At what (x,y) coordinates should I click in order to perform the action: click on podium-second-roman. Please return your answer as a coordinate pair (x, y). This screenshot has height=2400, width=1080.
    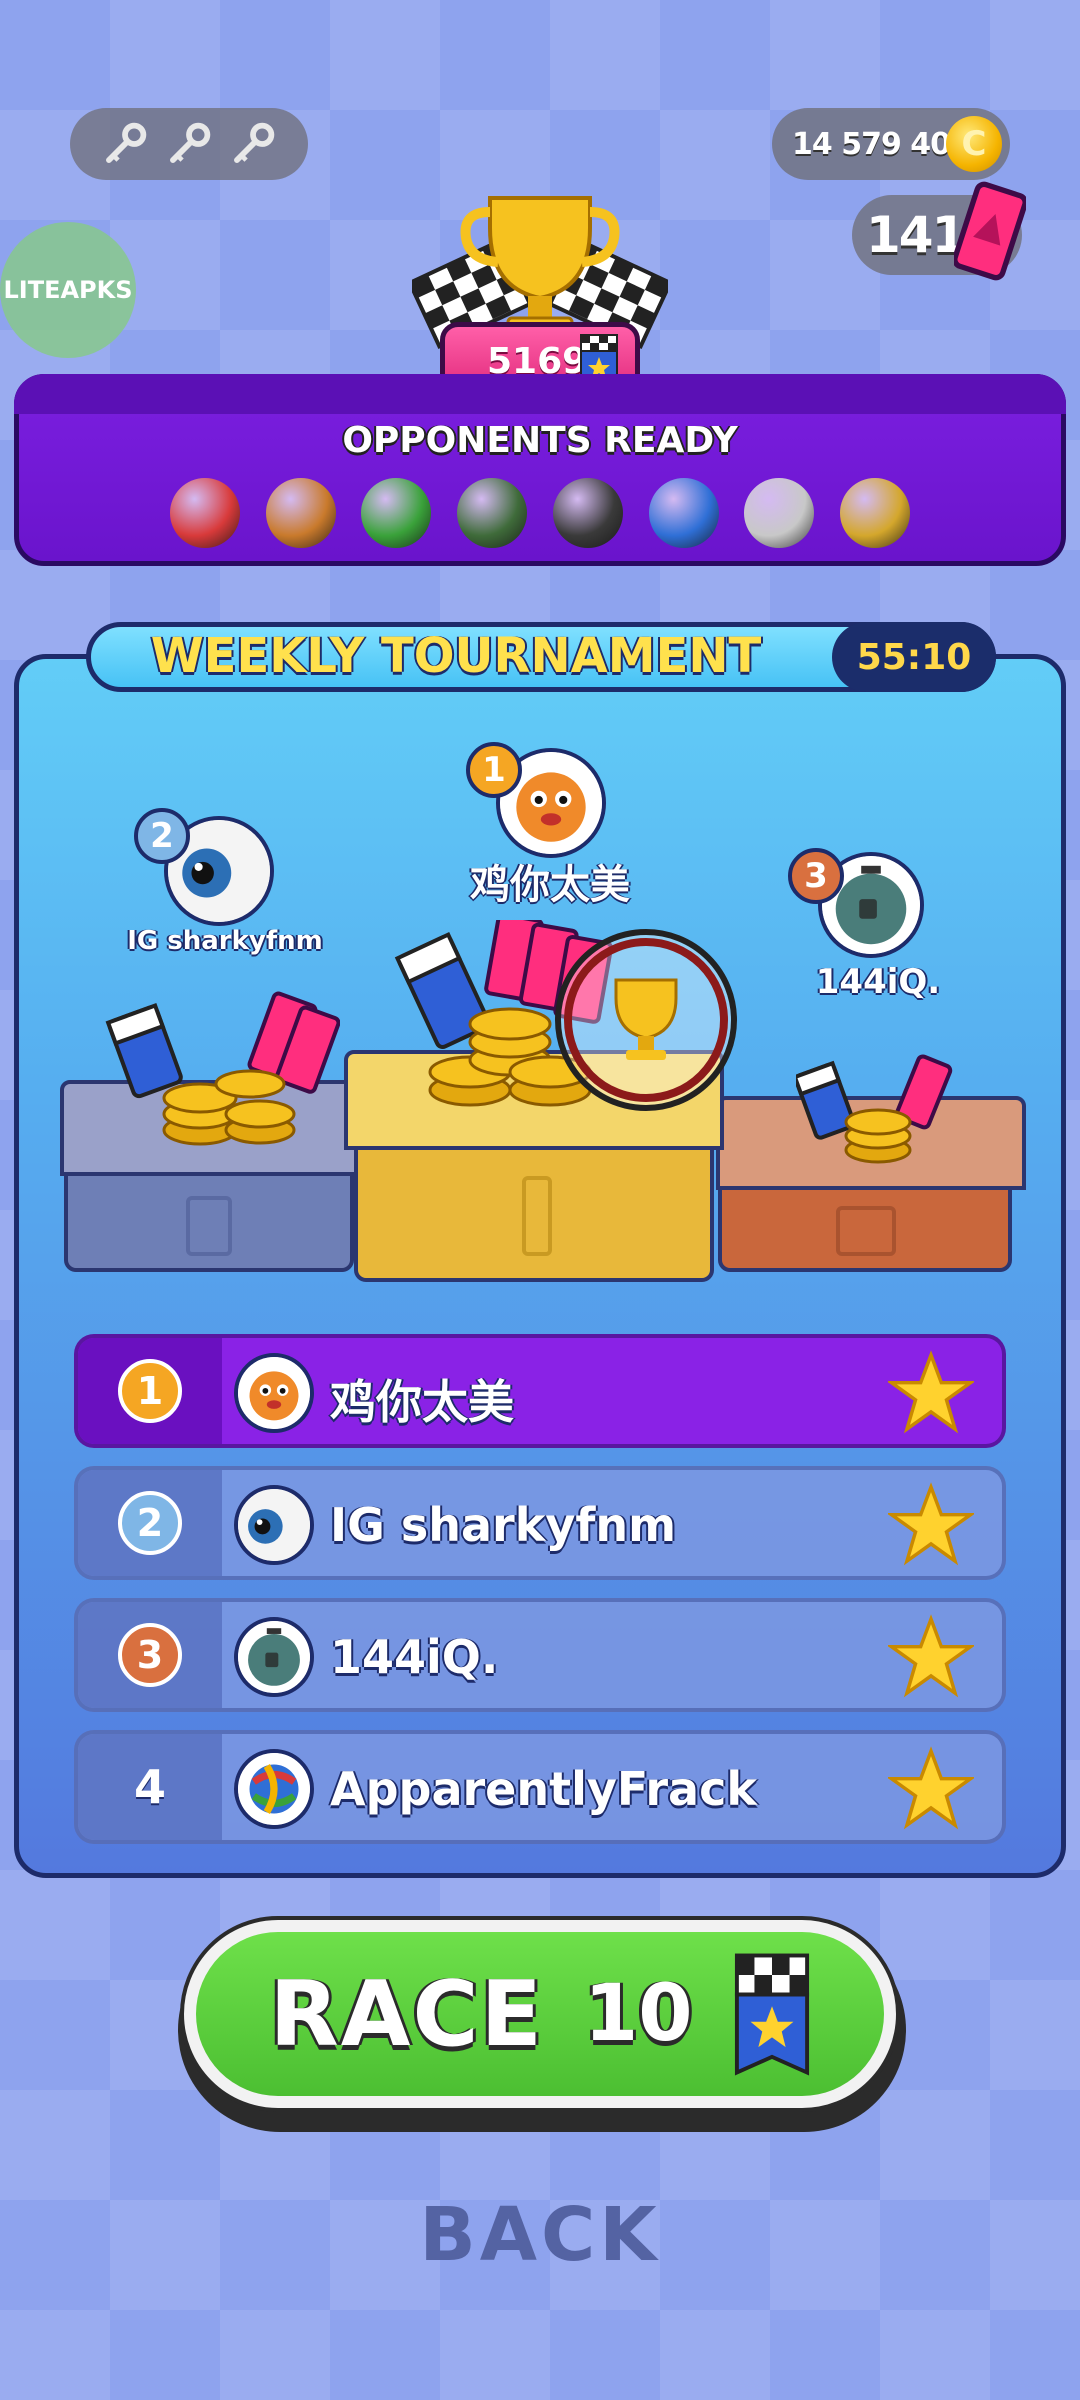
    Looking at the image, I should click on (209, 1226).